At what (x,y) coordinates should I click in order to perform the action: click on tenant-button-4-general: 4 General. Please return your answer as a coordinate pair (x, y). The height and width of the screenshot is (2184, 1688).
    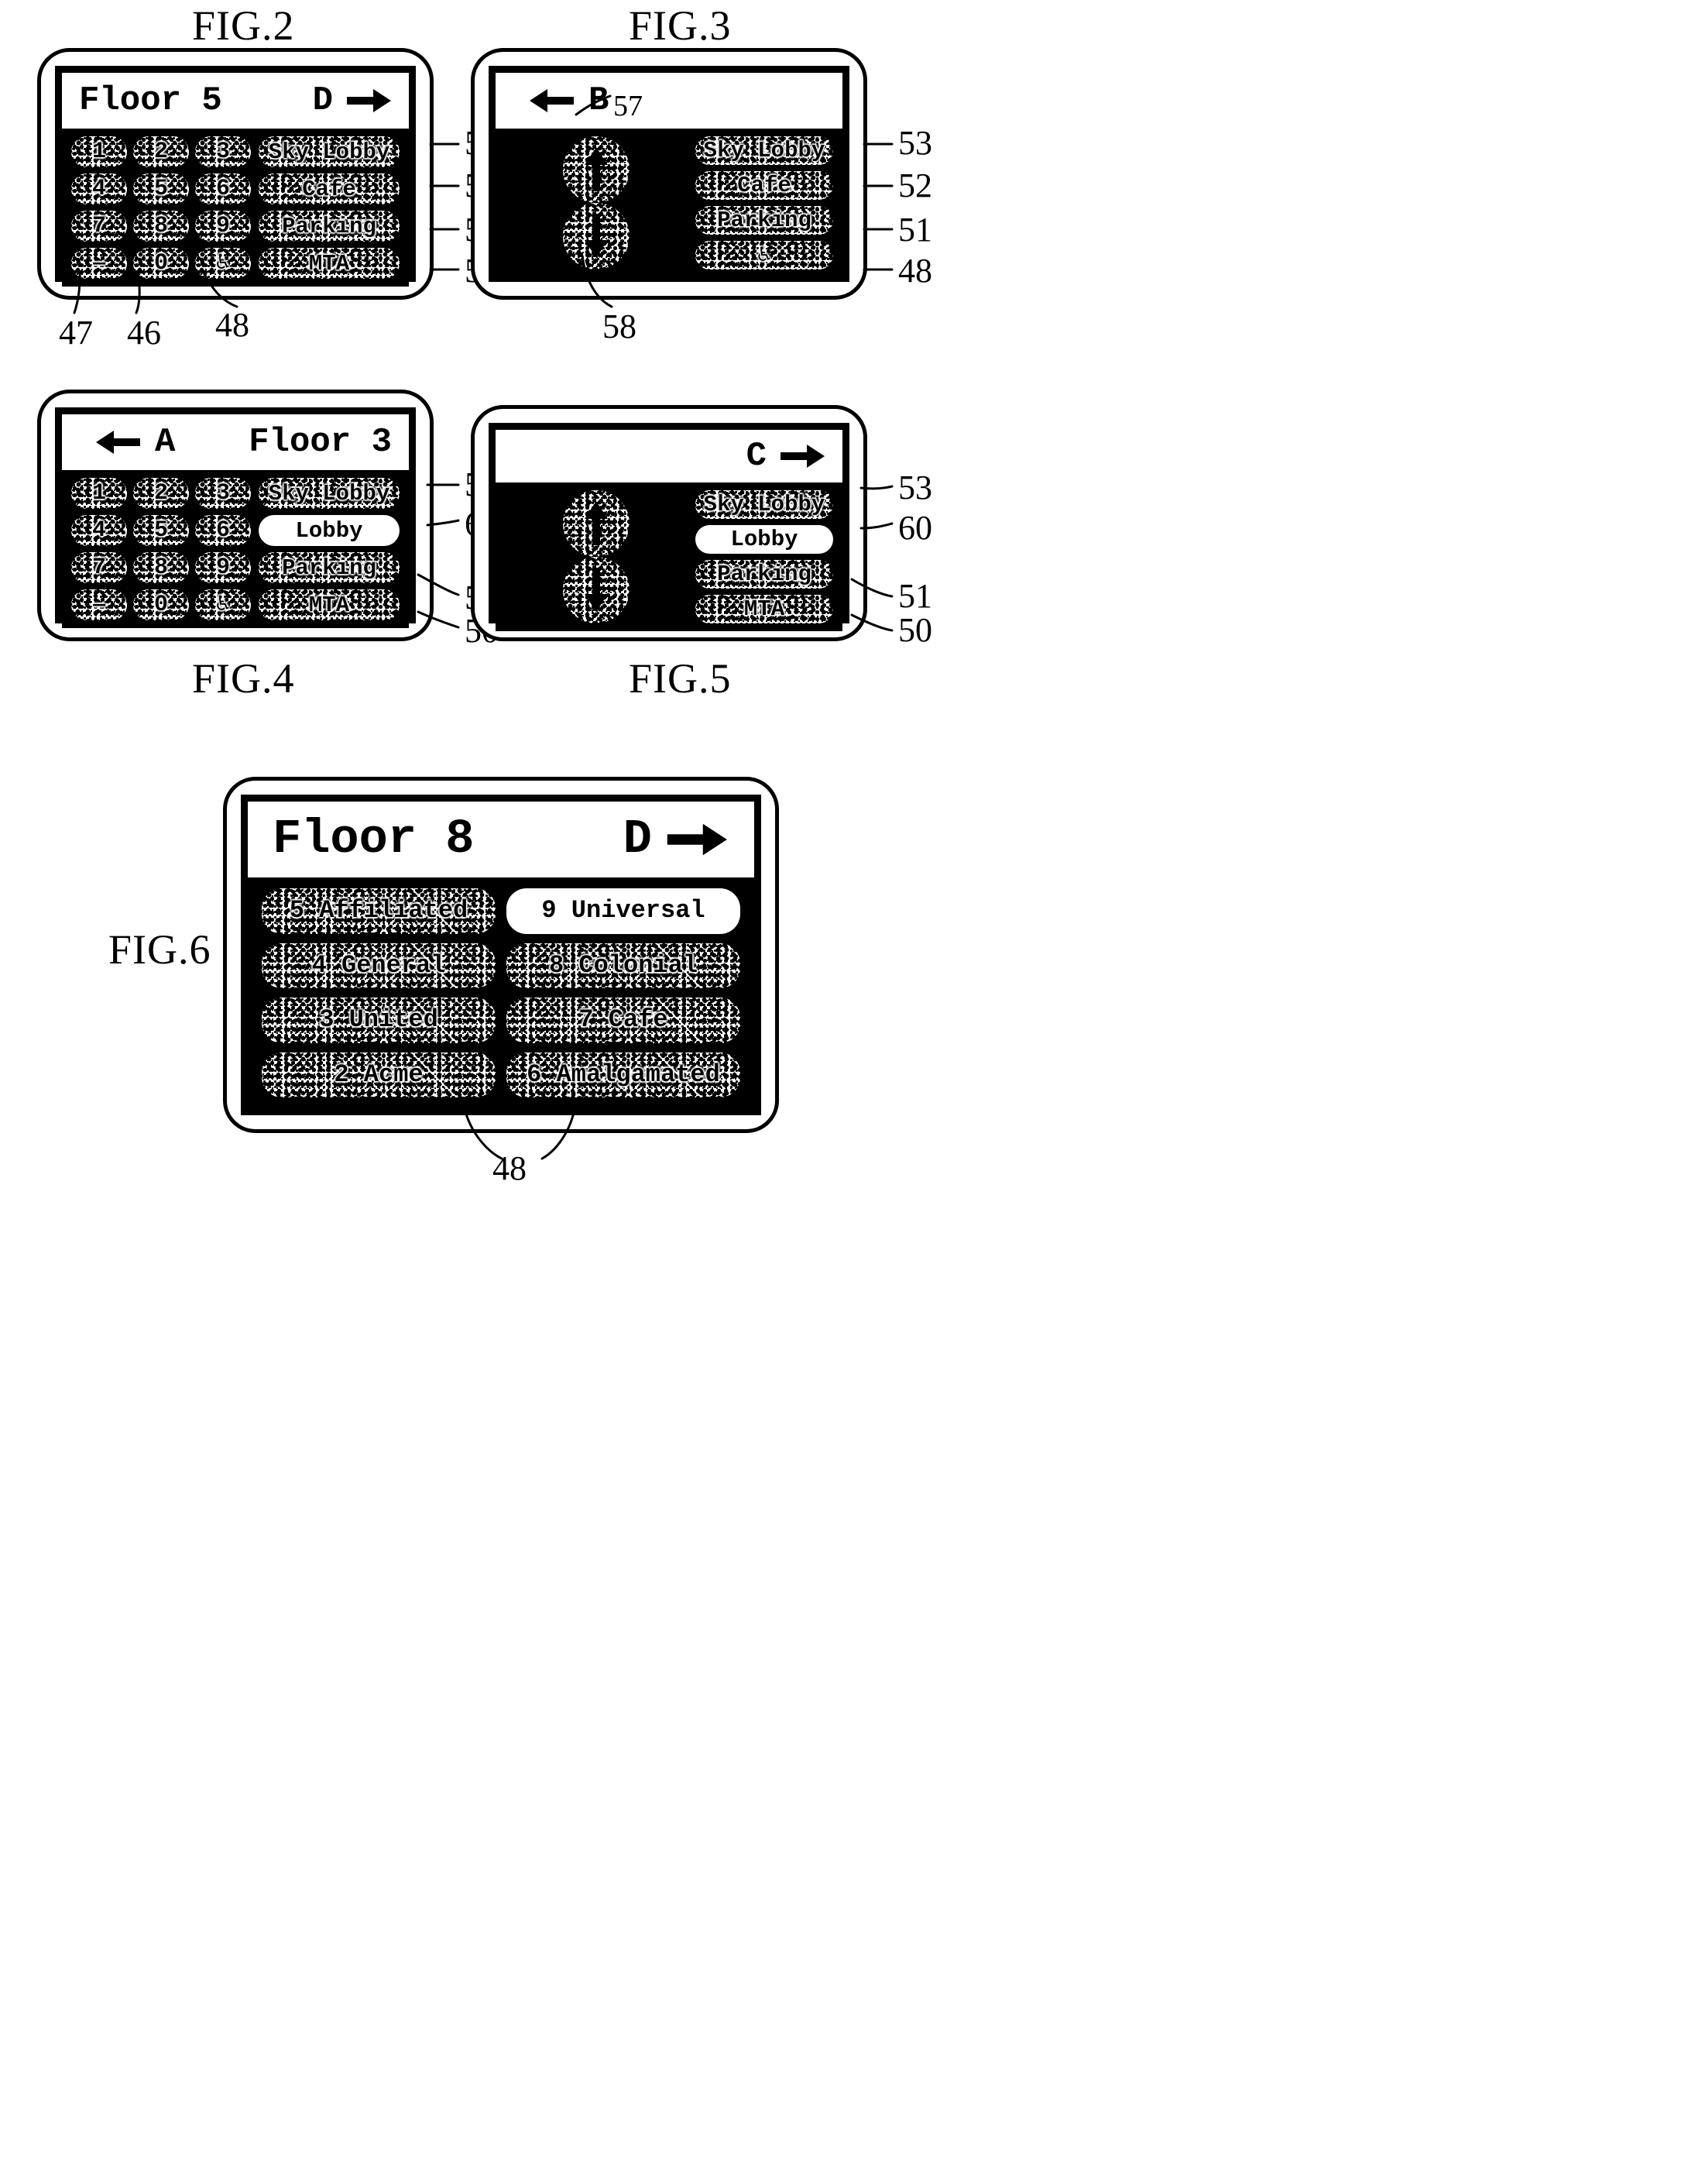
    Looking at the image, I should click on (379, 966).